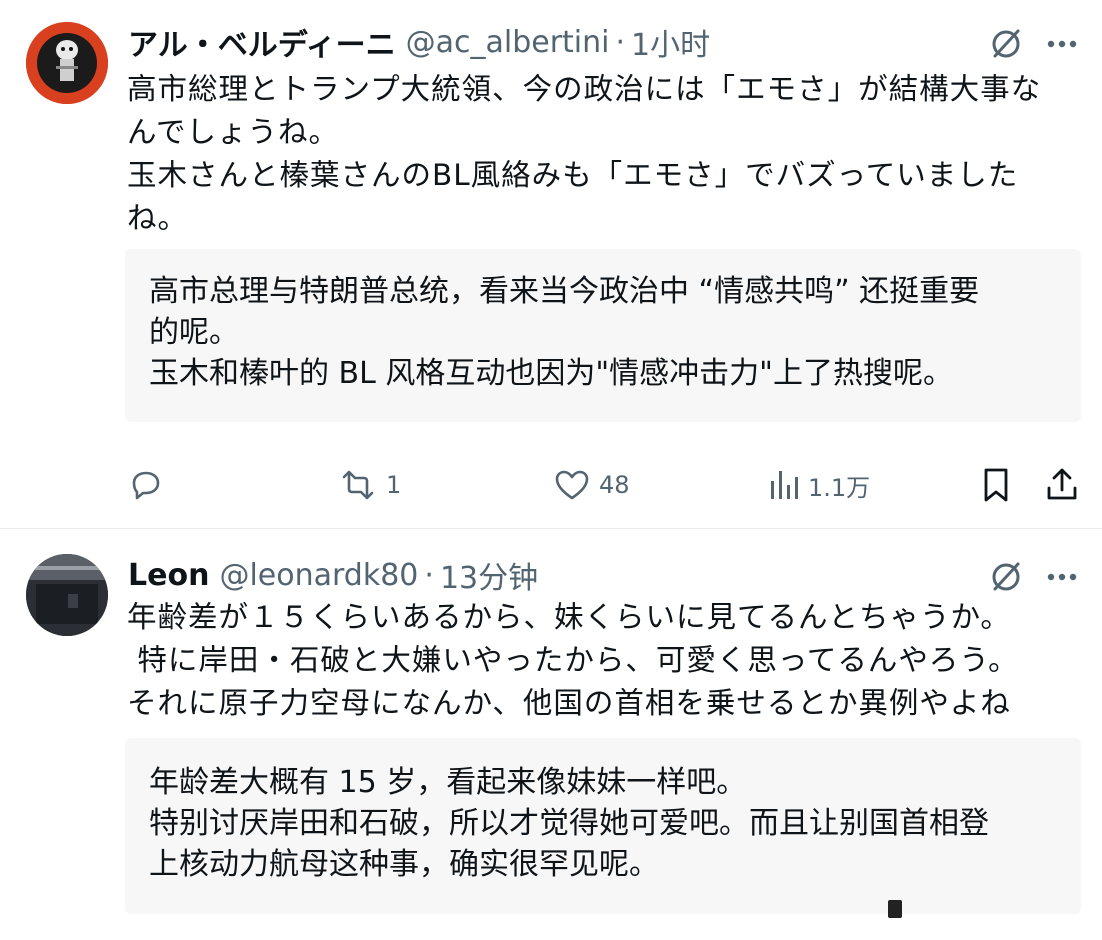 This screenshot has height=940, width=1102. I want to click on translation-line: 年龄差大概有 15 岁，看起来像妹妹一样吧。, so click(448, 782).